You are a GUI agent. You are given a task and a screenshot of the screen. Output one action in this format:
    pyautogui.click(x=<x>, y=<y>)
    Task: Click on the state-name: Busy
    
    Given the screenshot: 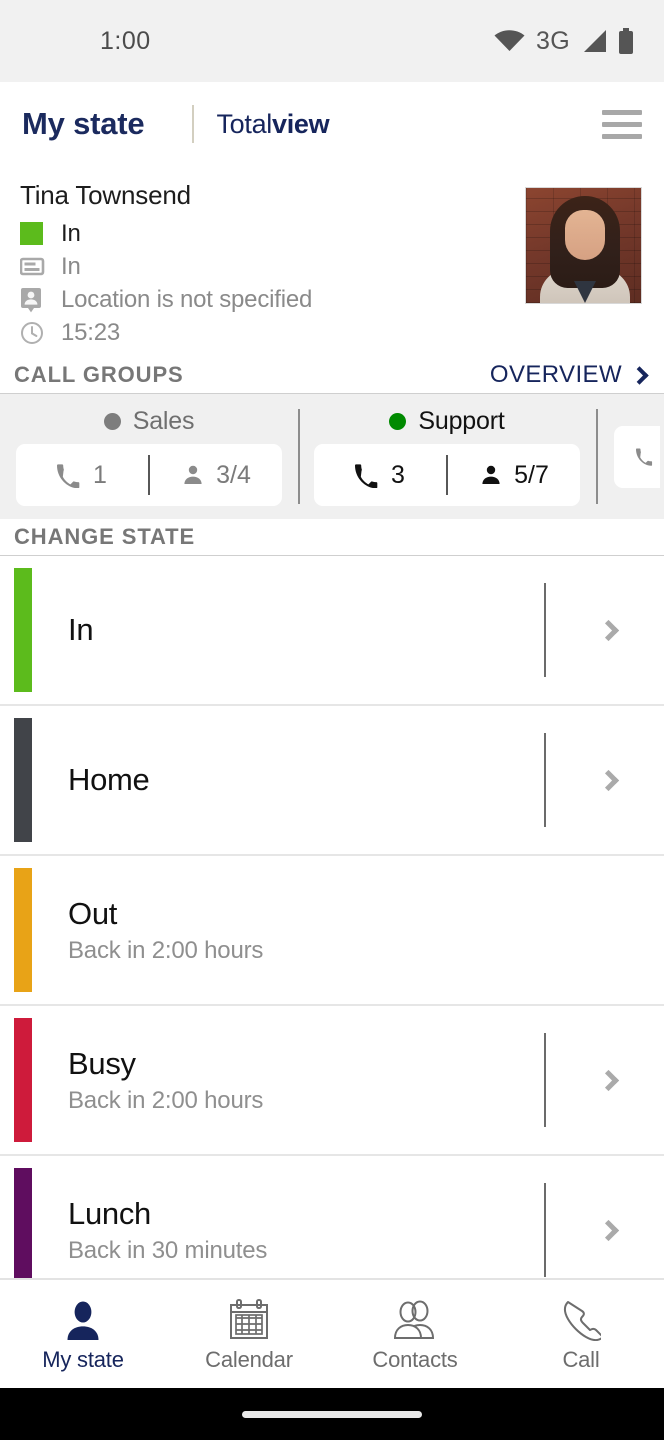 What is the action you would take?
    pyautogui.click(x=102, y=1063)
    